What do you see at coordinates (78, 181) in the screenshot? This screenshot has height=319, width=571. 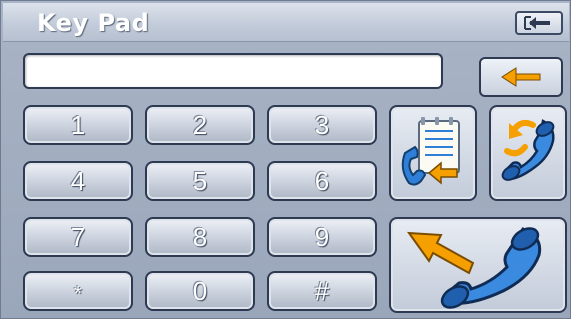 I see `key-4: 4` at bounding box center [78, 181].